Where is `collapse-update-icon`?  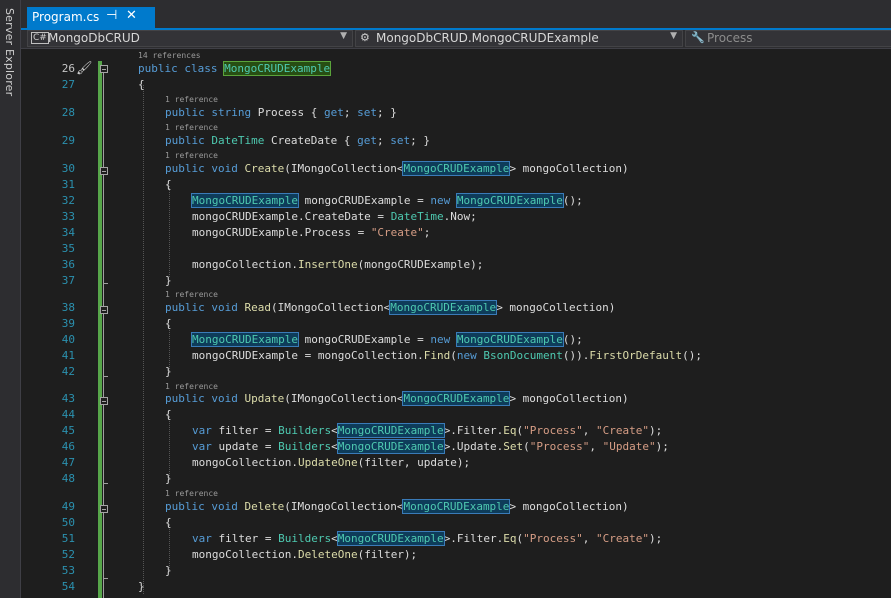
collapse-update-icon is located at coordinates (104, 401).